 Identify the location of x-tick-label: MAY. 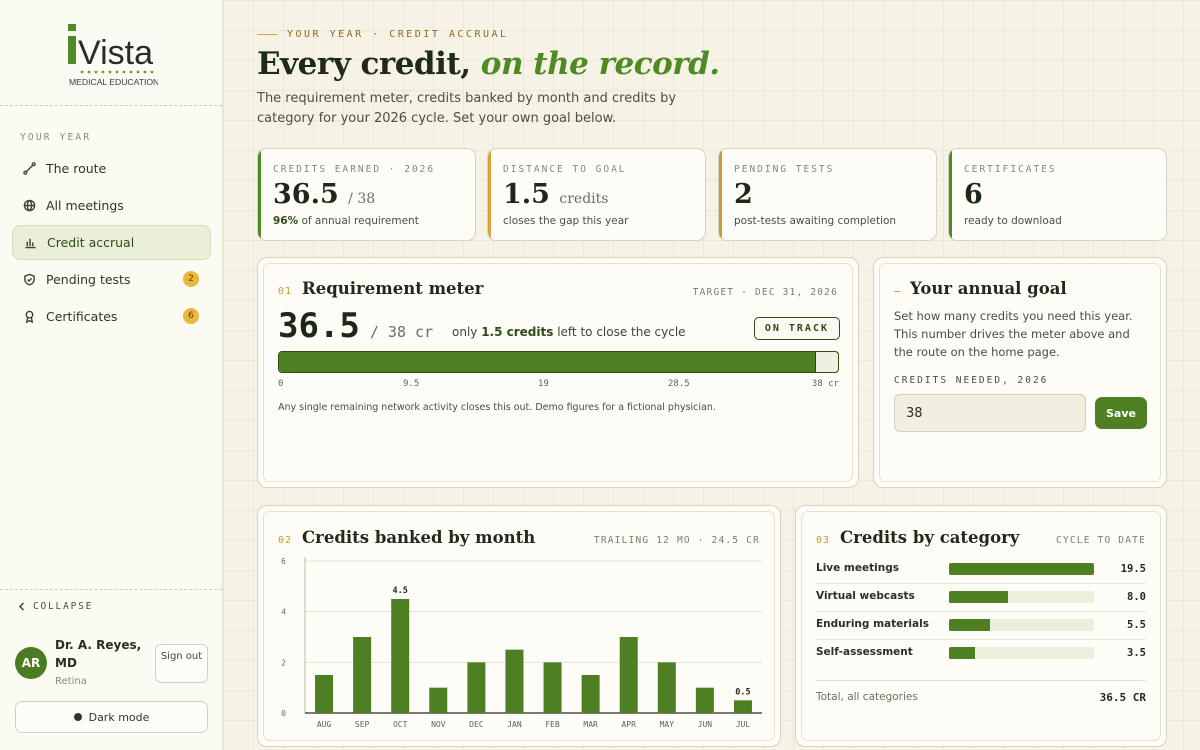
(667, 724).